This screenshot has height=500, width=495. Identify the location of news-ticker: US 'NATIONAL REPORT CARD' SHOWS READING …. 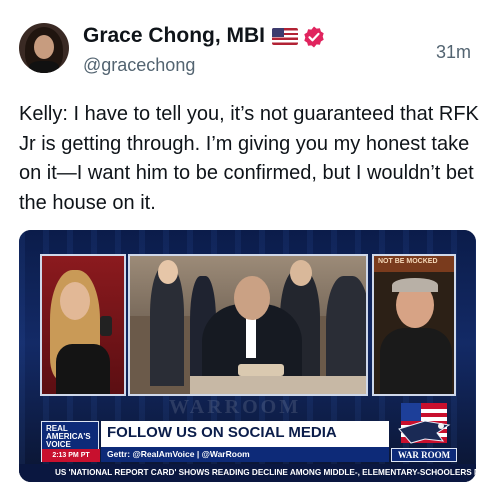
(247, 473).